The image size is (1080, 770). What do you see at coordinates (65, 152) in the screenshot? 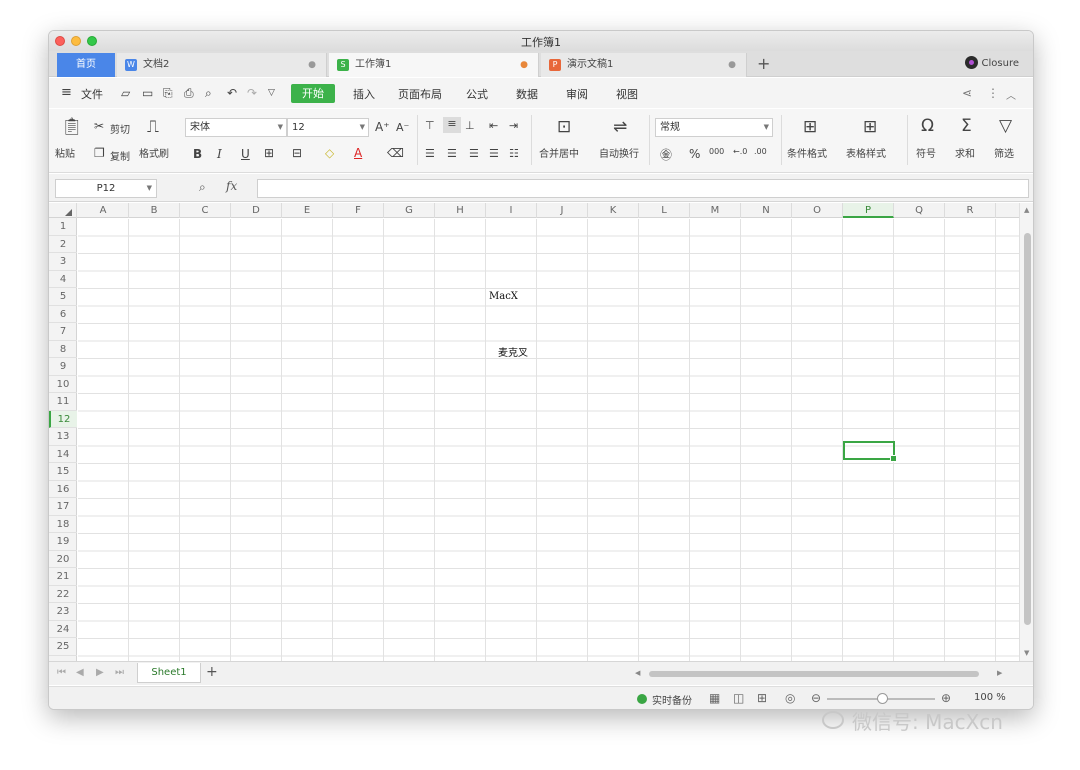
I see `paste-button: 粘贴` at bounding box center [65, 152].